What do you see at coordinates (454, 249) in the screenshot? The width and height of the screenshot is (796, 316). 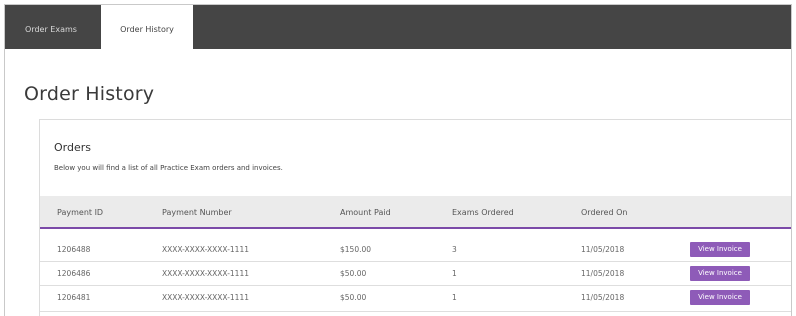 I see `exams-ordered-cell: 3` at bounding box center [454, 249].